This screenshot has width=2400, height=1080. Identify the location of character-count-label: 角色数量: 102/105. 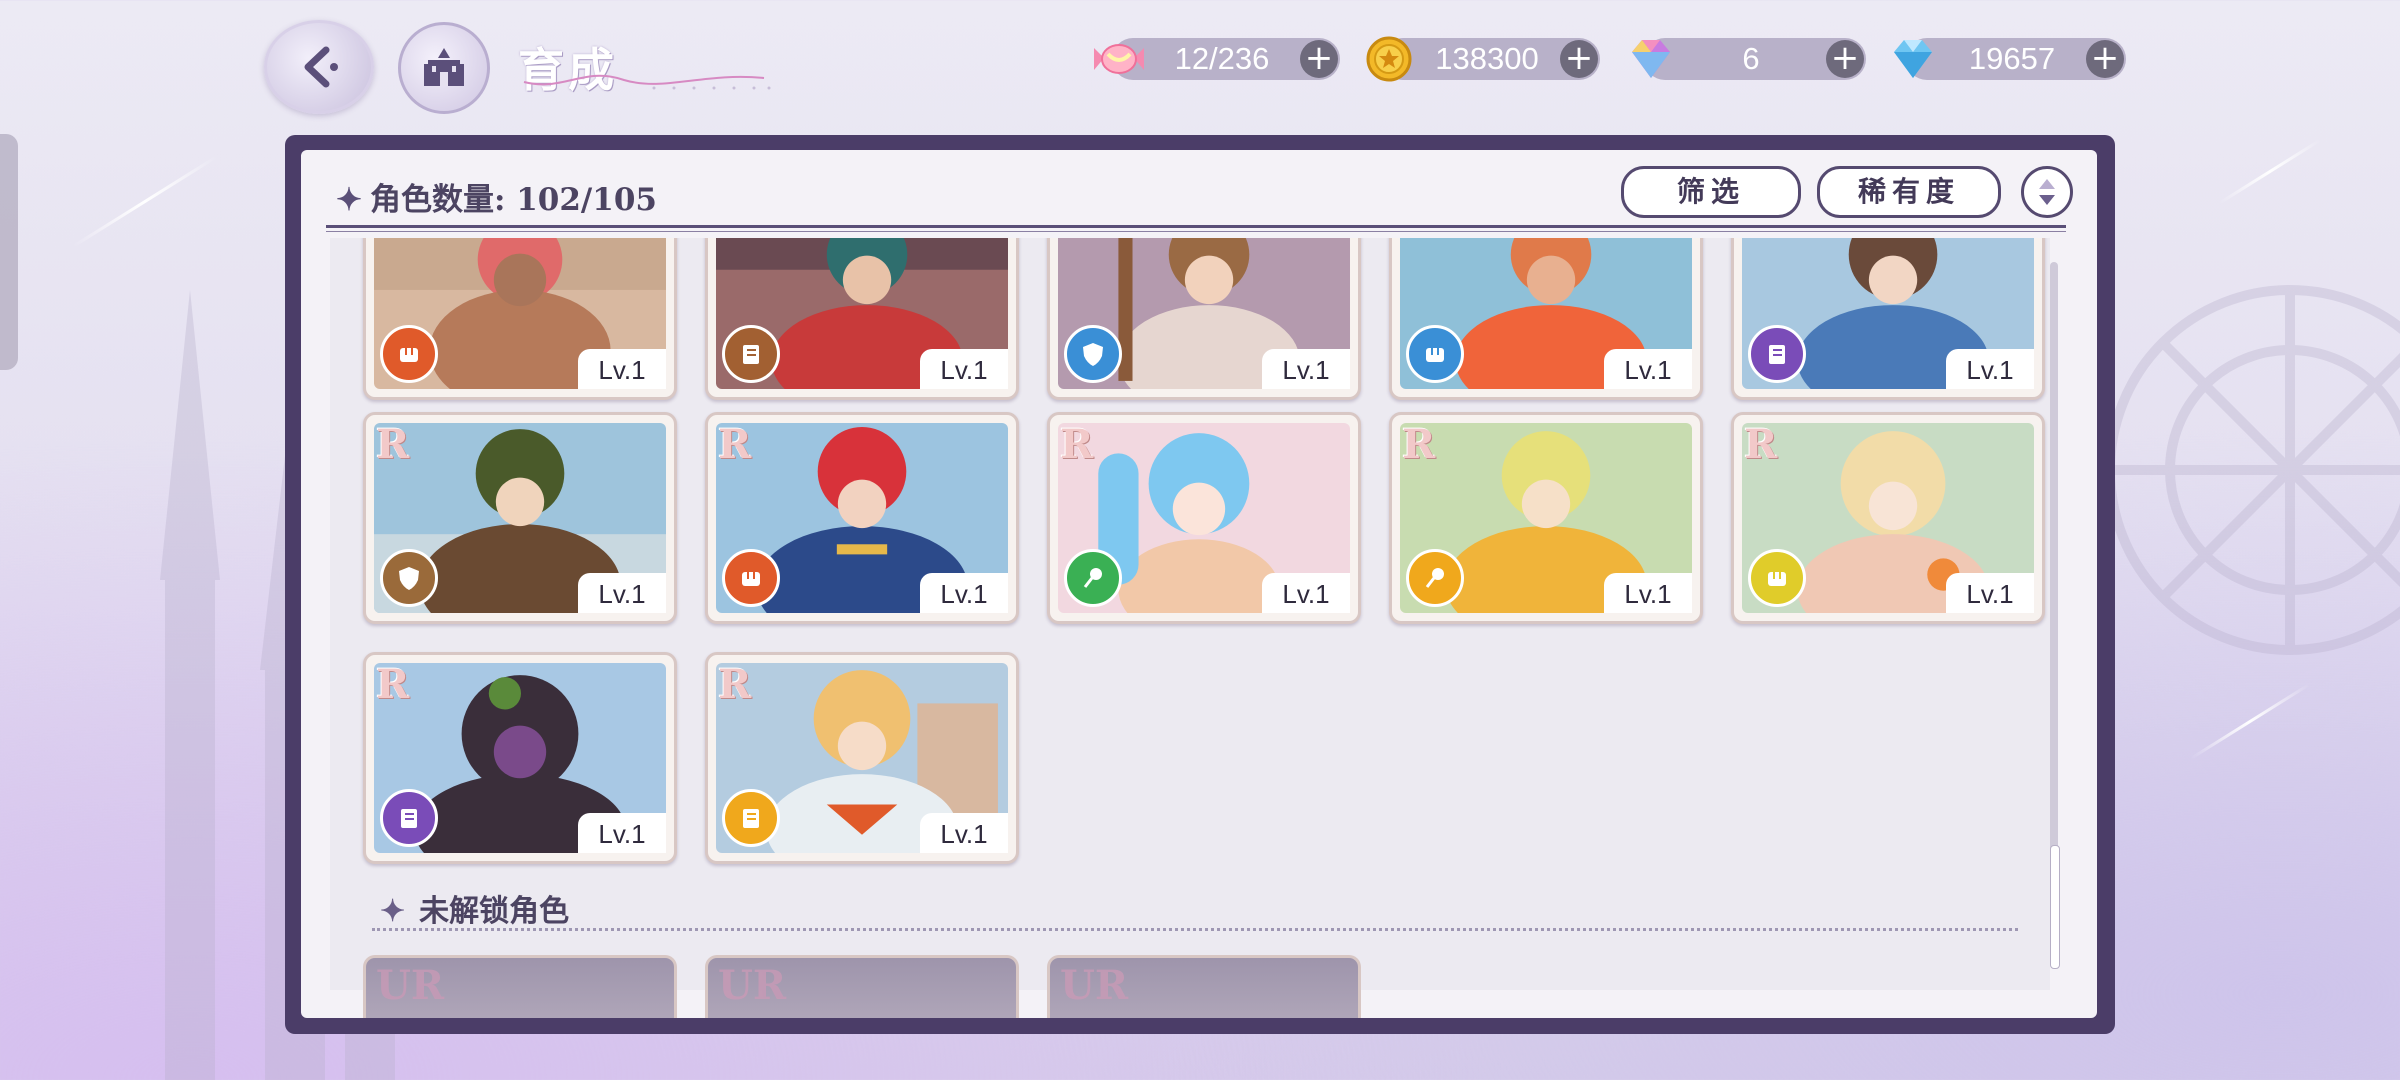
(513, 200).